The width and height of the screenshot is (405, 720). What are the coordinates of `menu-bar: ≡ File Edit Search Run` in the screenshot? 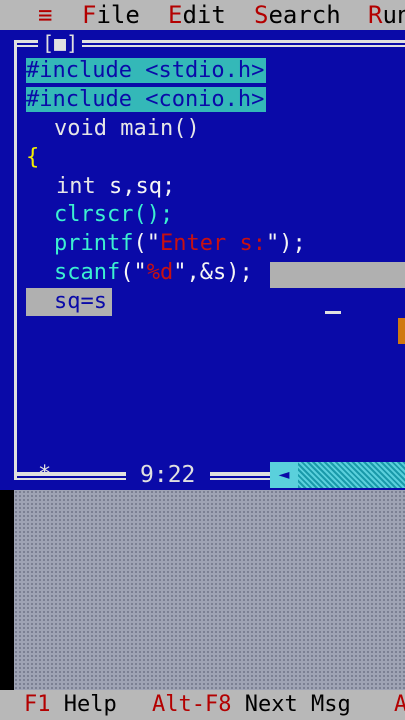 It's located at (202, 15).